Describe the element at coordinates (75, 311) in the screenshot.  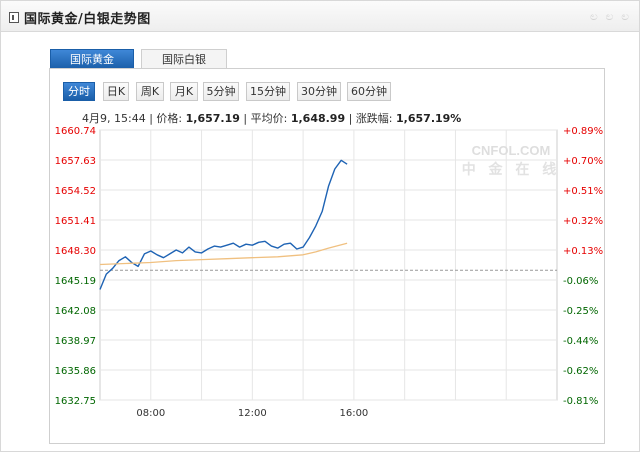
I see `y-tick-label: 1642.08` at that location.